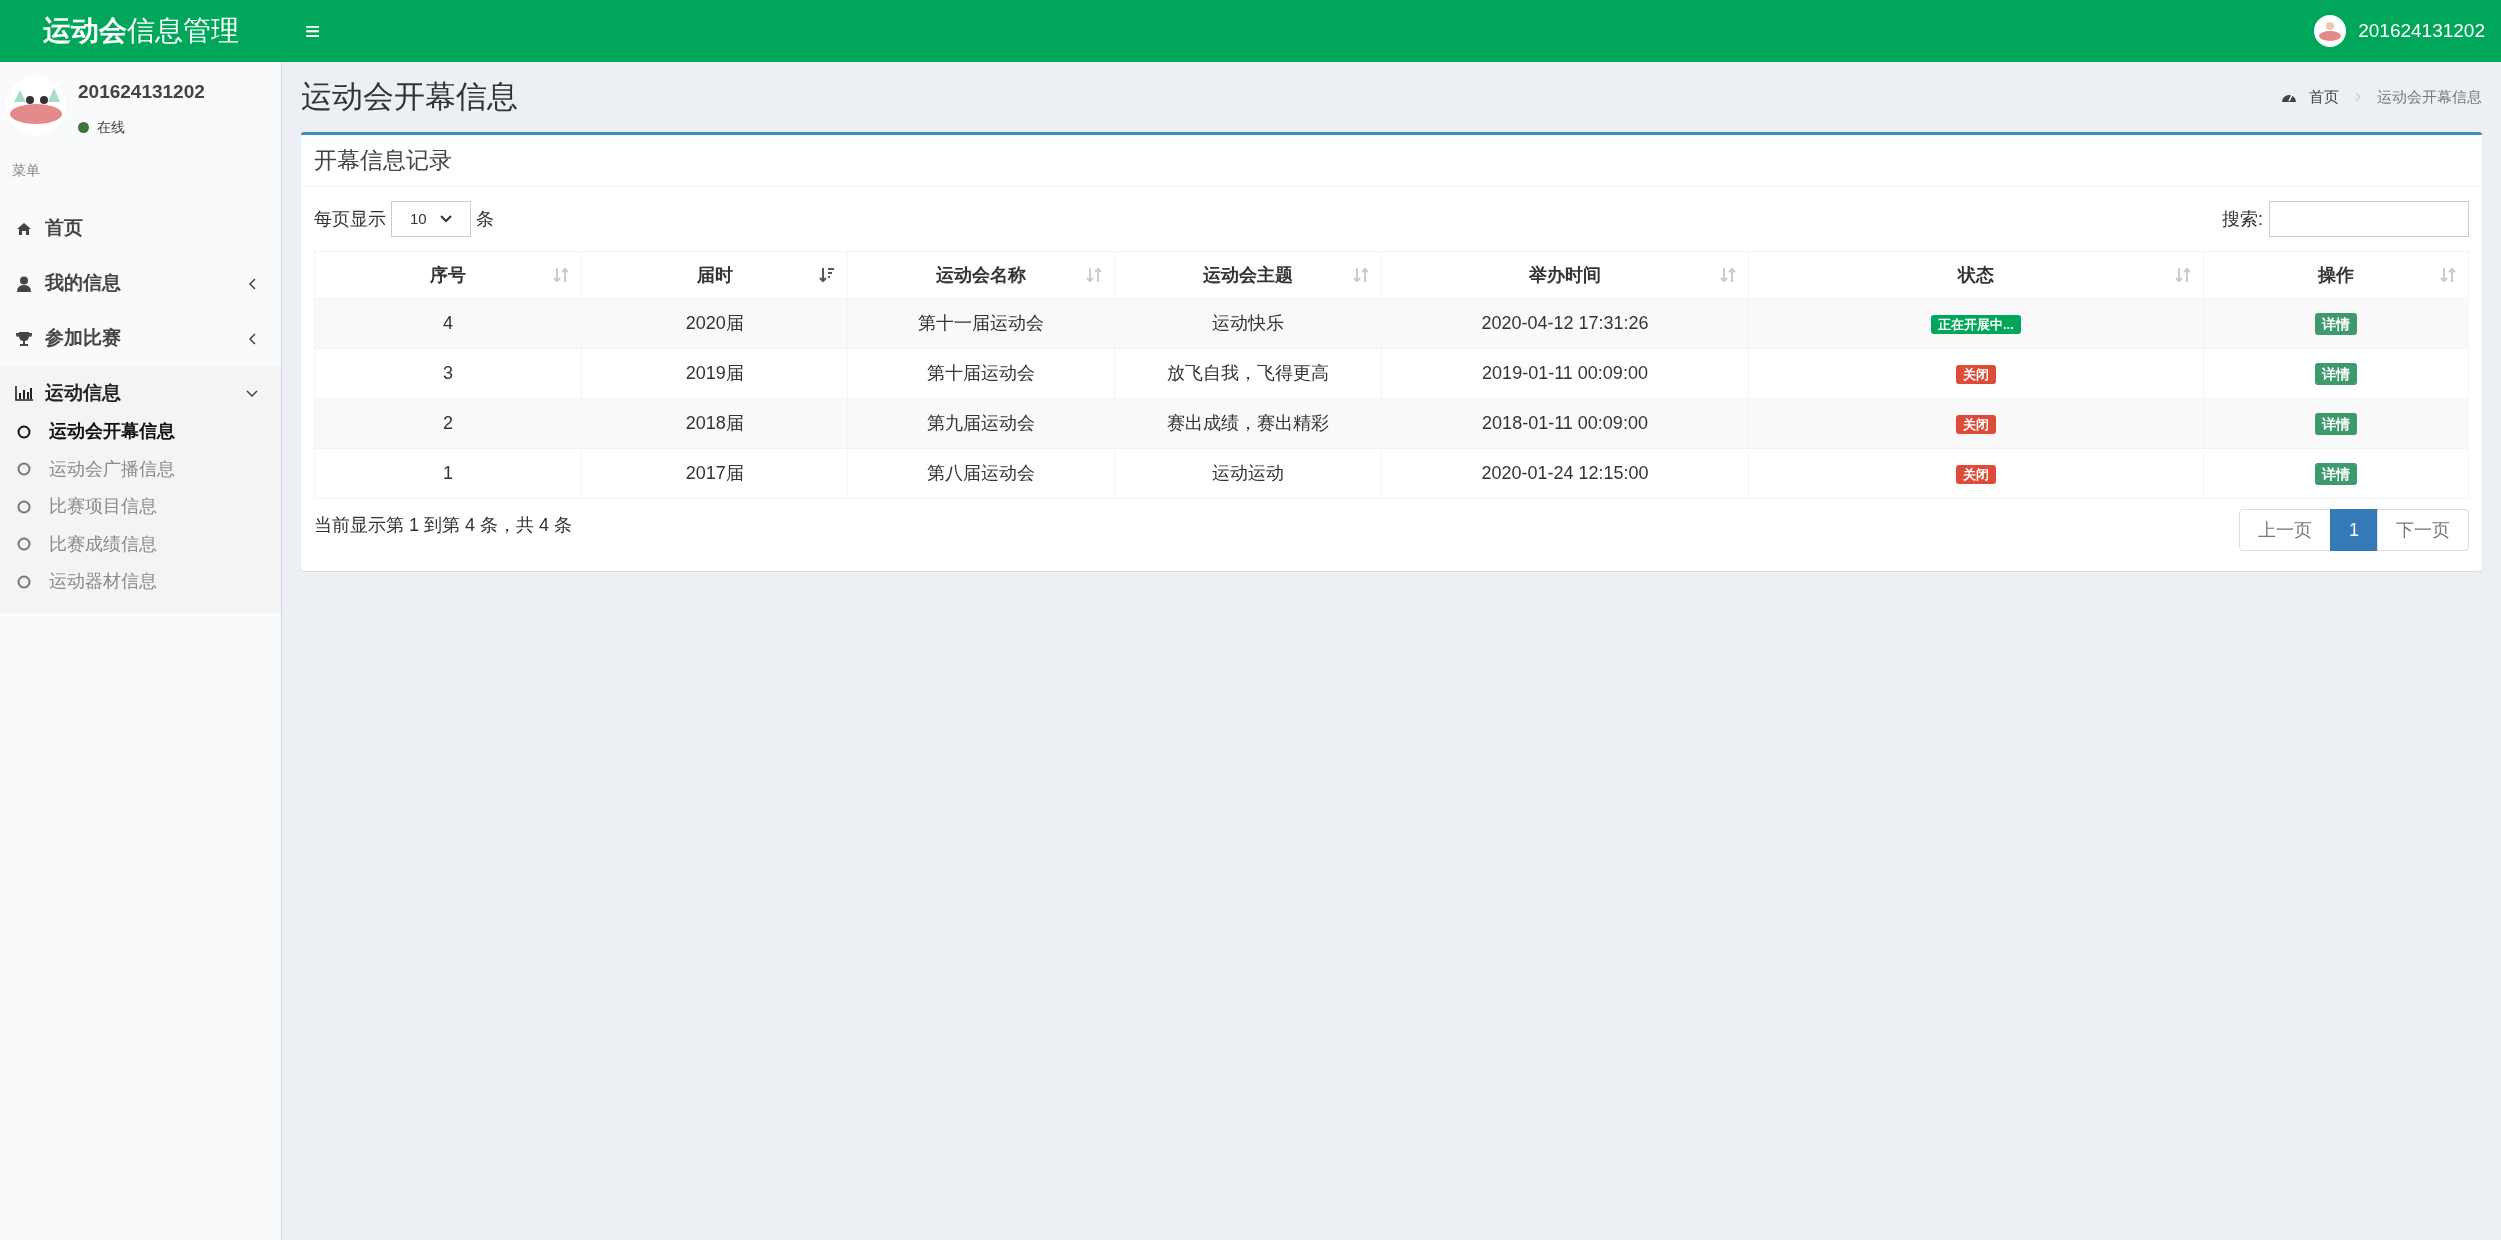  Describe the element at coordinates (2369, 219) in the screenshot. I see `search-field` at that location.